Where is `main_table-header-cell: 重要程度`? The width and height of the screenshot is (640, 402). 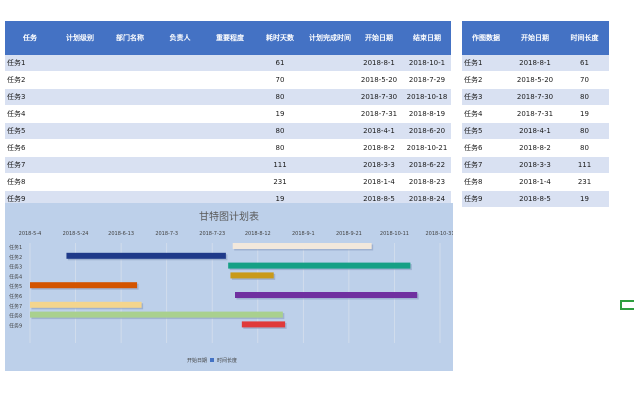
main_table-header-cell: 重要程度 is located at coordinates (230, 38).